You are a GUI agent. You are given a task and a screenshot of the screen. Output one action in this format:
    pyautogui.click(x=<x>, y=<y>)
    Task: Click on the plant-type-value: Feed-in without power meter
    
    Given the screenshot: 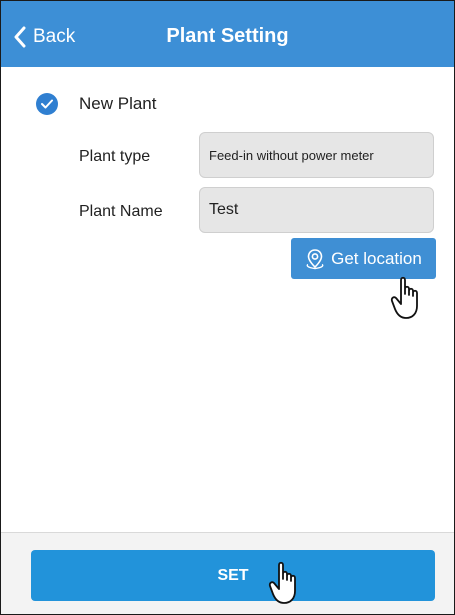 What is the action you would take?
    pyautogui.click(x=291, y=155)
    